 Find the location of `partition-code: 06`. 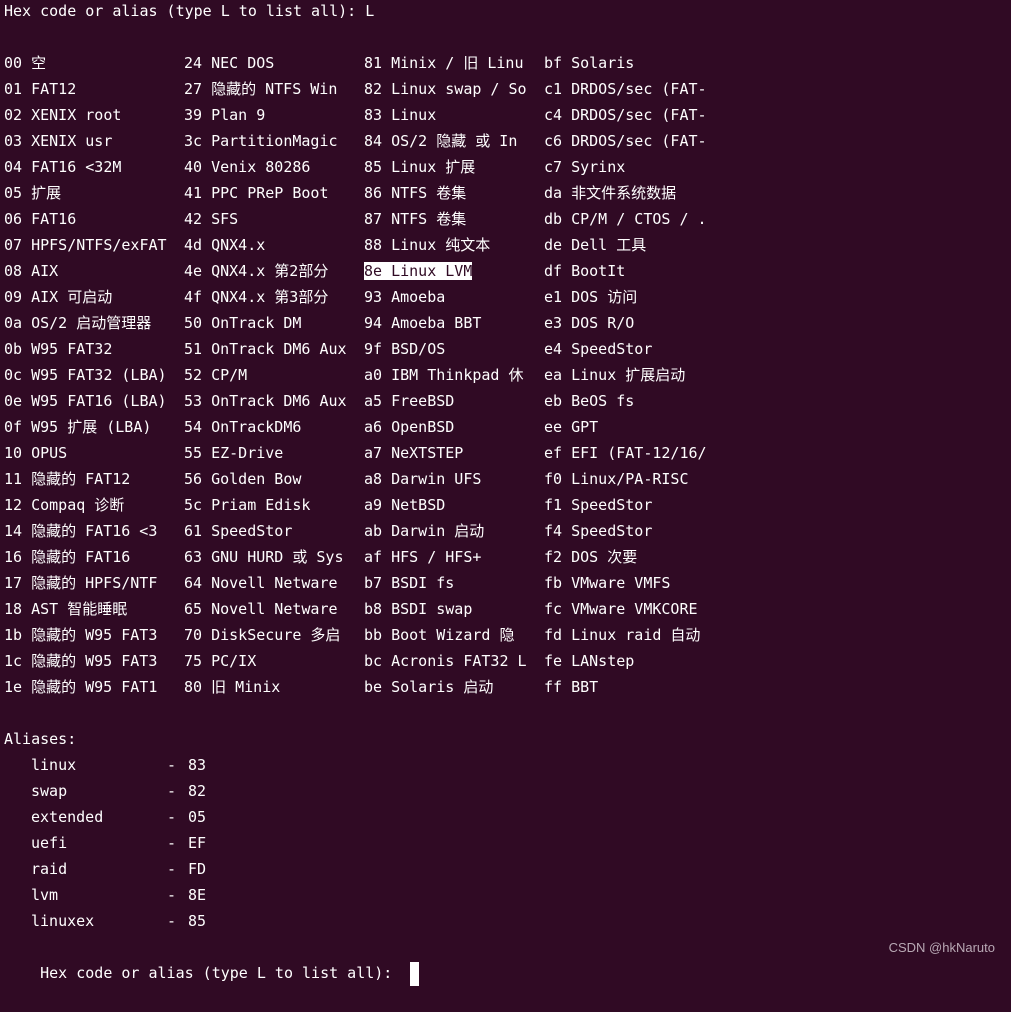

partition-code: 06 is located at coordinates (13, 219).